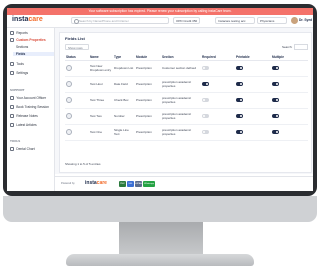 The image size is (320, 275). I want to click on table-search-input, so click(301, 47).